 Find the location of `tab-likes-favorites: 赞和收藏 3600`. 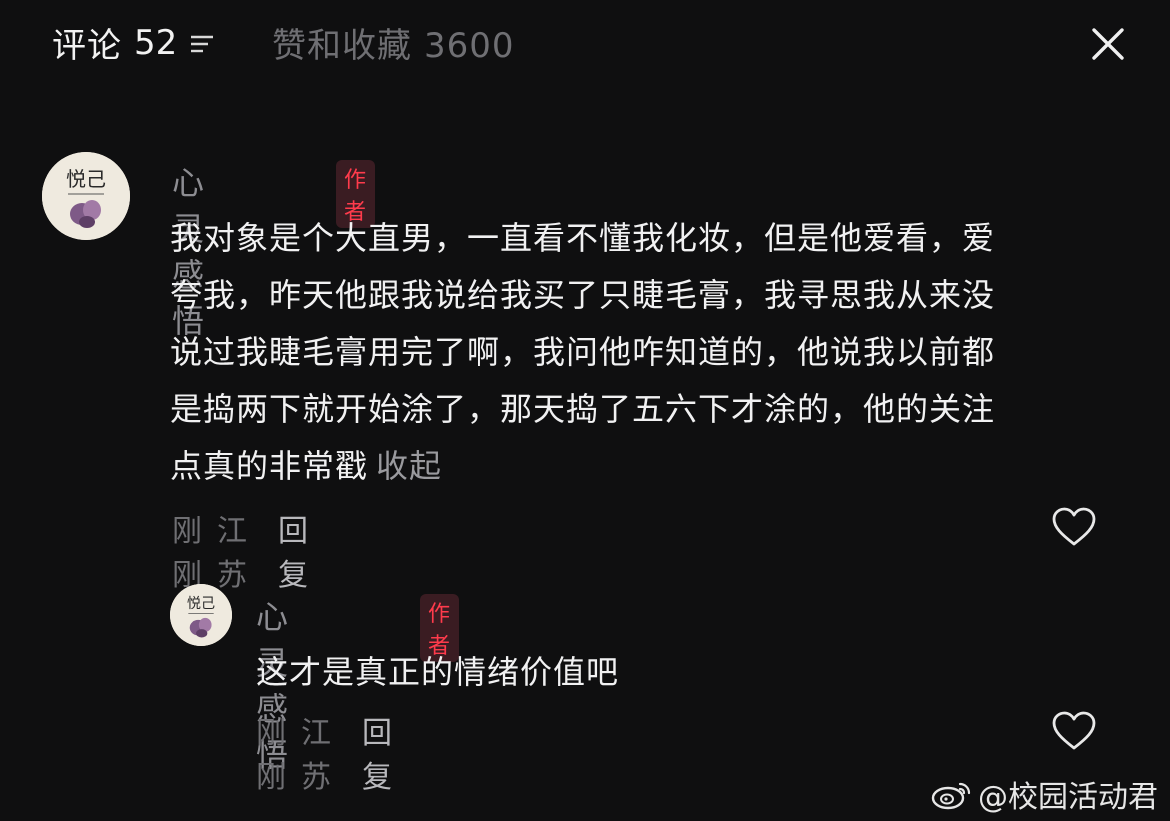

tab-likes-favorites: 赞和收藏 3600 is located at coordinates (399, 42).